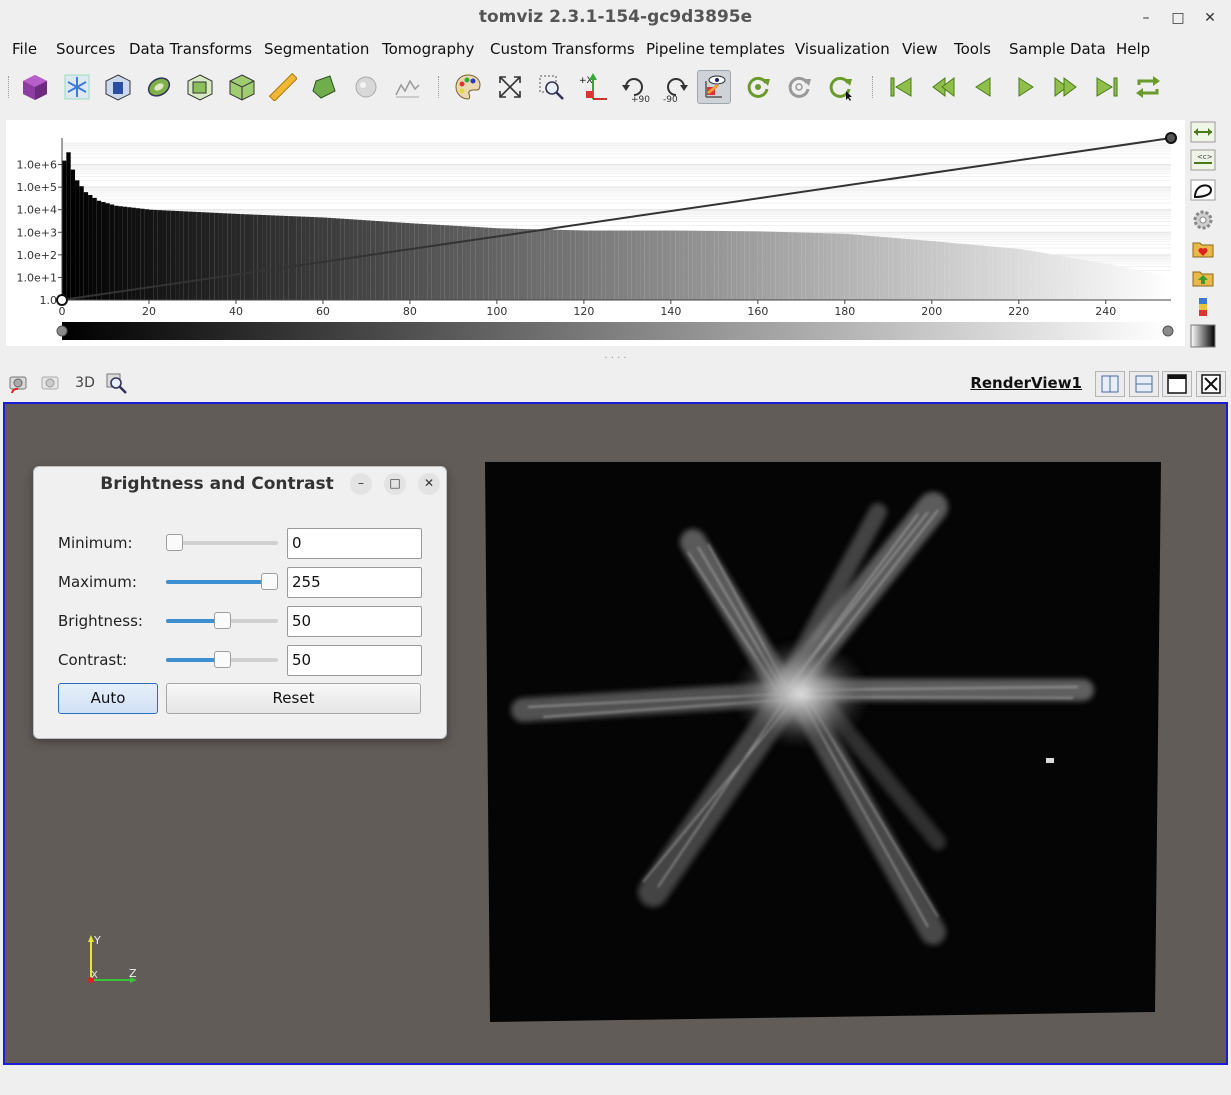  What do you see at coordinates (634, 87) in the screenshot?
I see `rotate-plus90-icon: +90` at bounding box center [634, 87].